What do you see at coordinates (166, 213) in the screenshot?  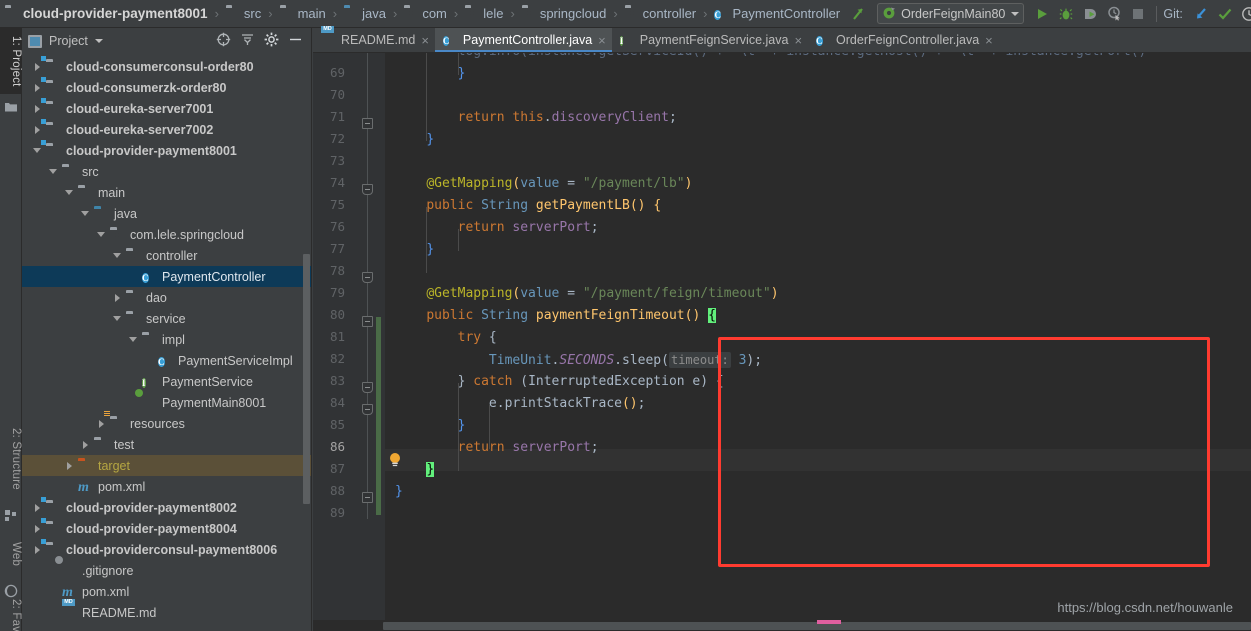 I see `tree-item: java` at bounding box center [166, 213].